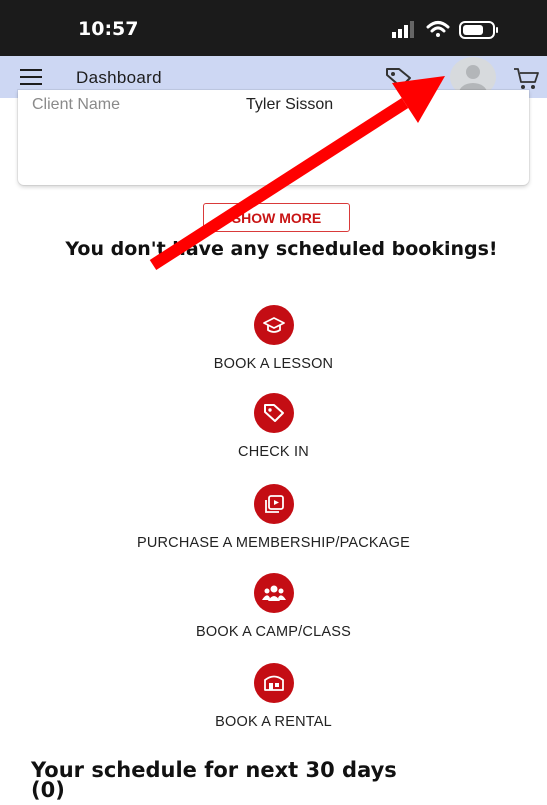  I want to click on cart-icon-button, so click(526, 78).